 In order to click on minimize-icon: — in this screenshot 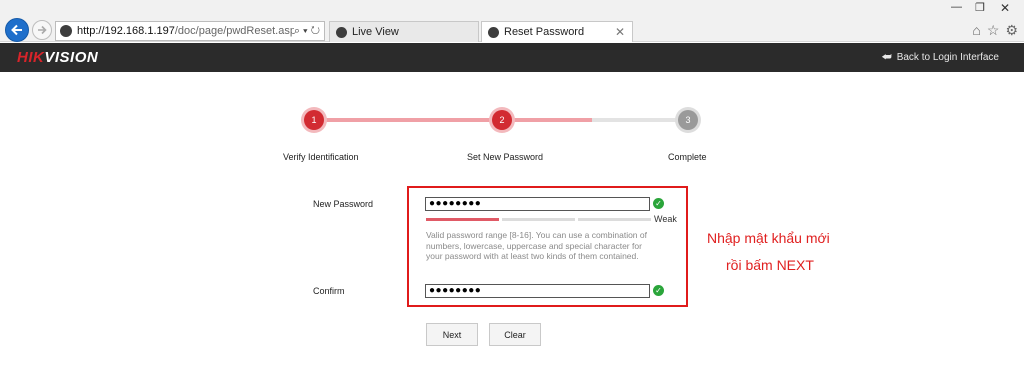, I will do `click(956, 7)`.